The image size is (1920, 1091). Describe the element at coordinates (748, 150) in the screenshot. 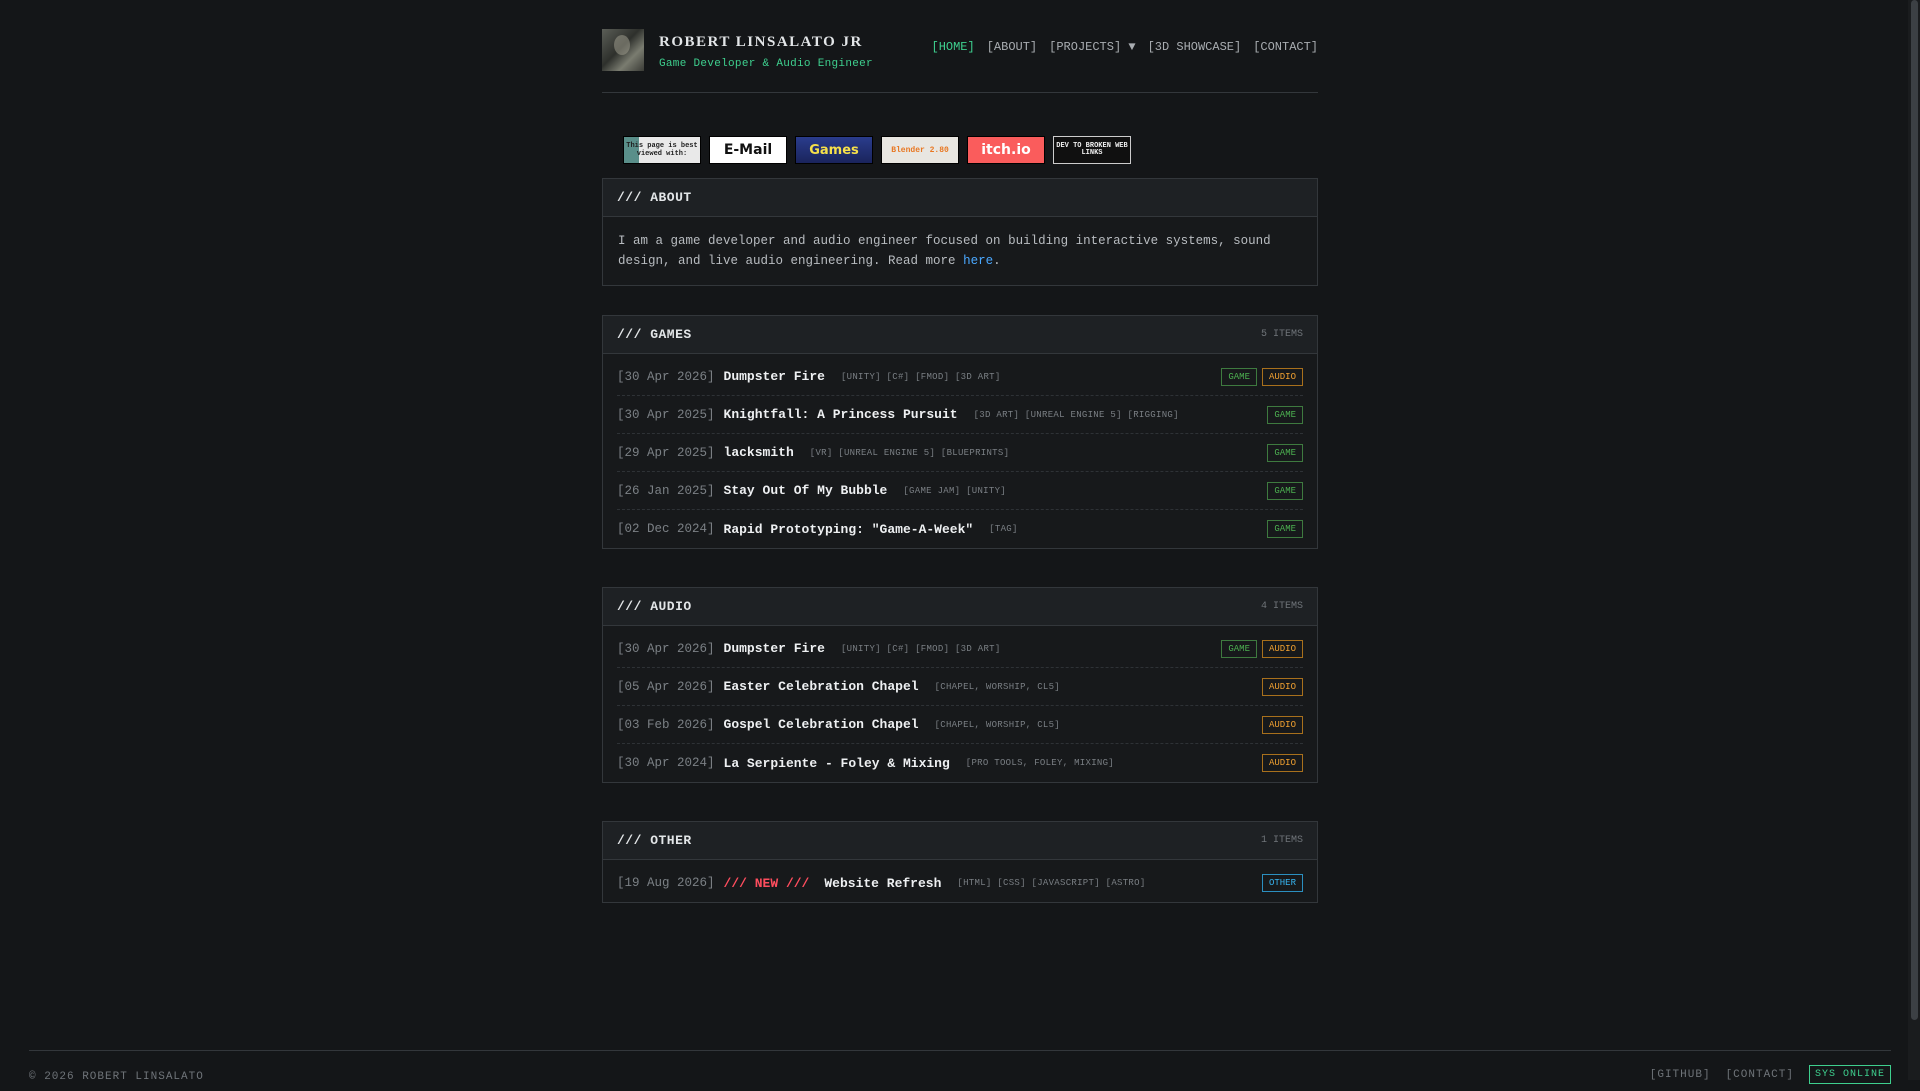

I see `badge-email: E-Mail` at that location.